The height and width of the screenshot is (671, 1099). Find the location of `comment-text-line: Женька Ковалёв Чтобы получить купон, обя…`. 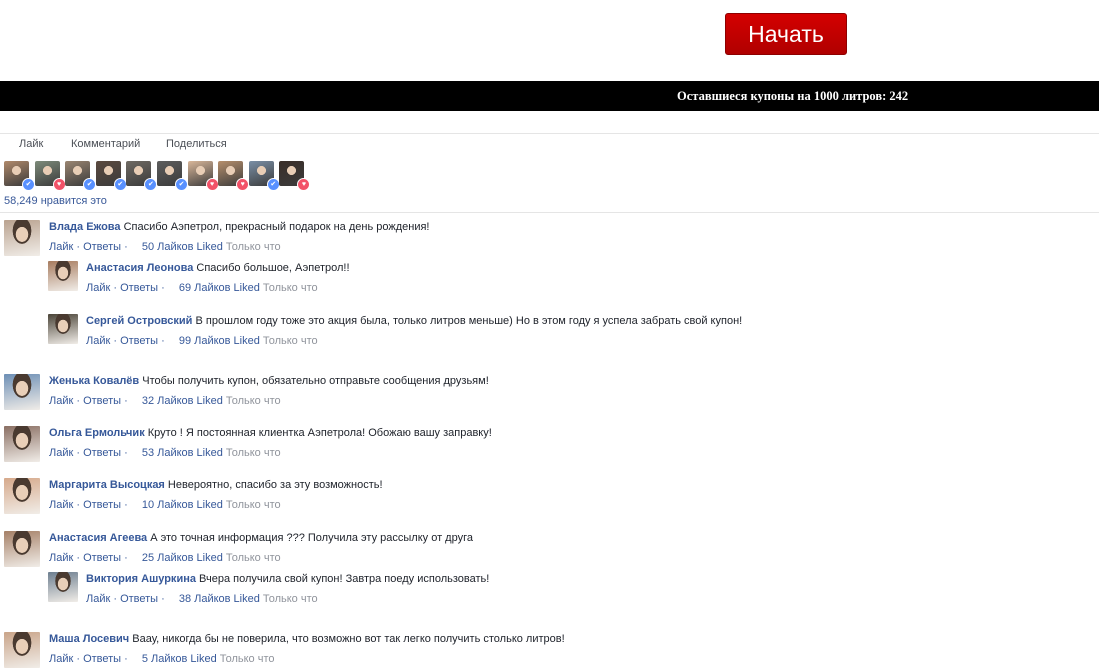

comment-text-line: Женька Ковалёв Чтобы получить купон, обя… is located at coordinates (269, 381).